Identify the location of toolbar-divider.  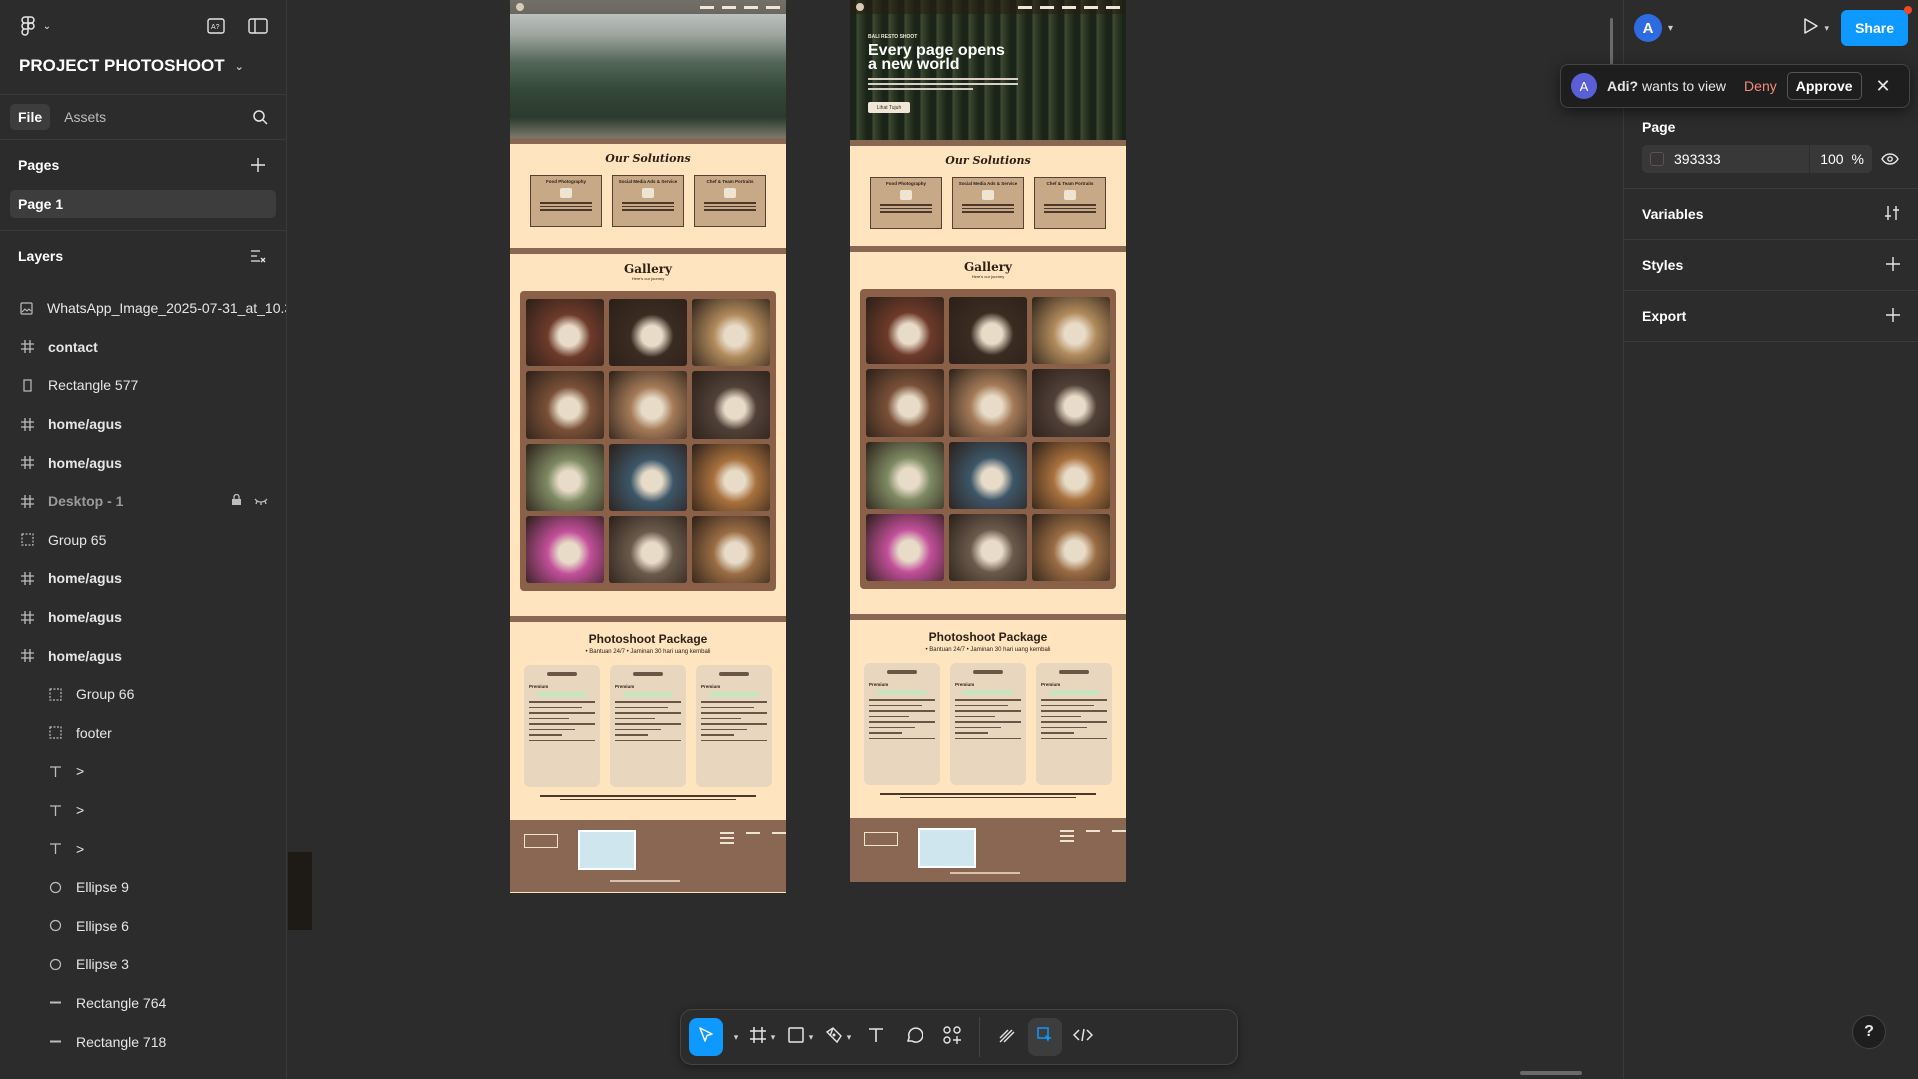
(979, 1037).